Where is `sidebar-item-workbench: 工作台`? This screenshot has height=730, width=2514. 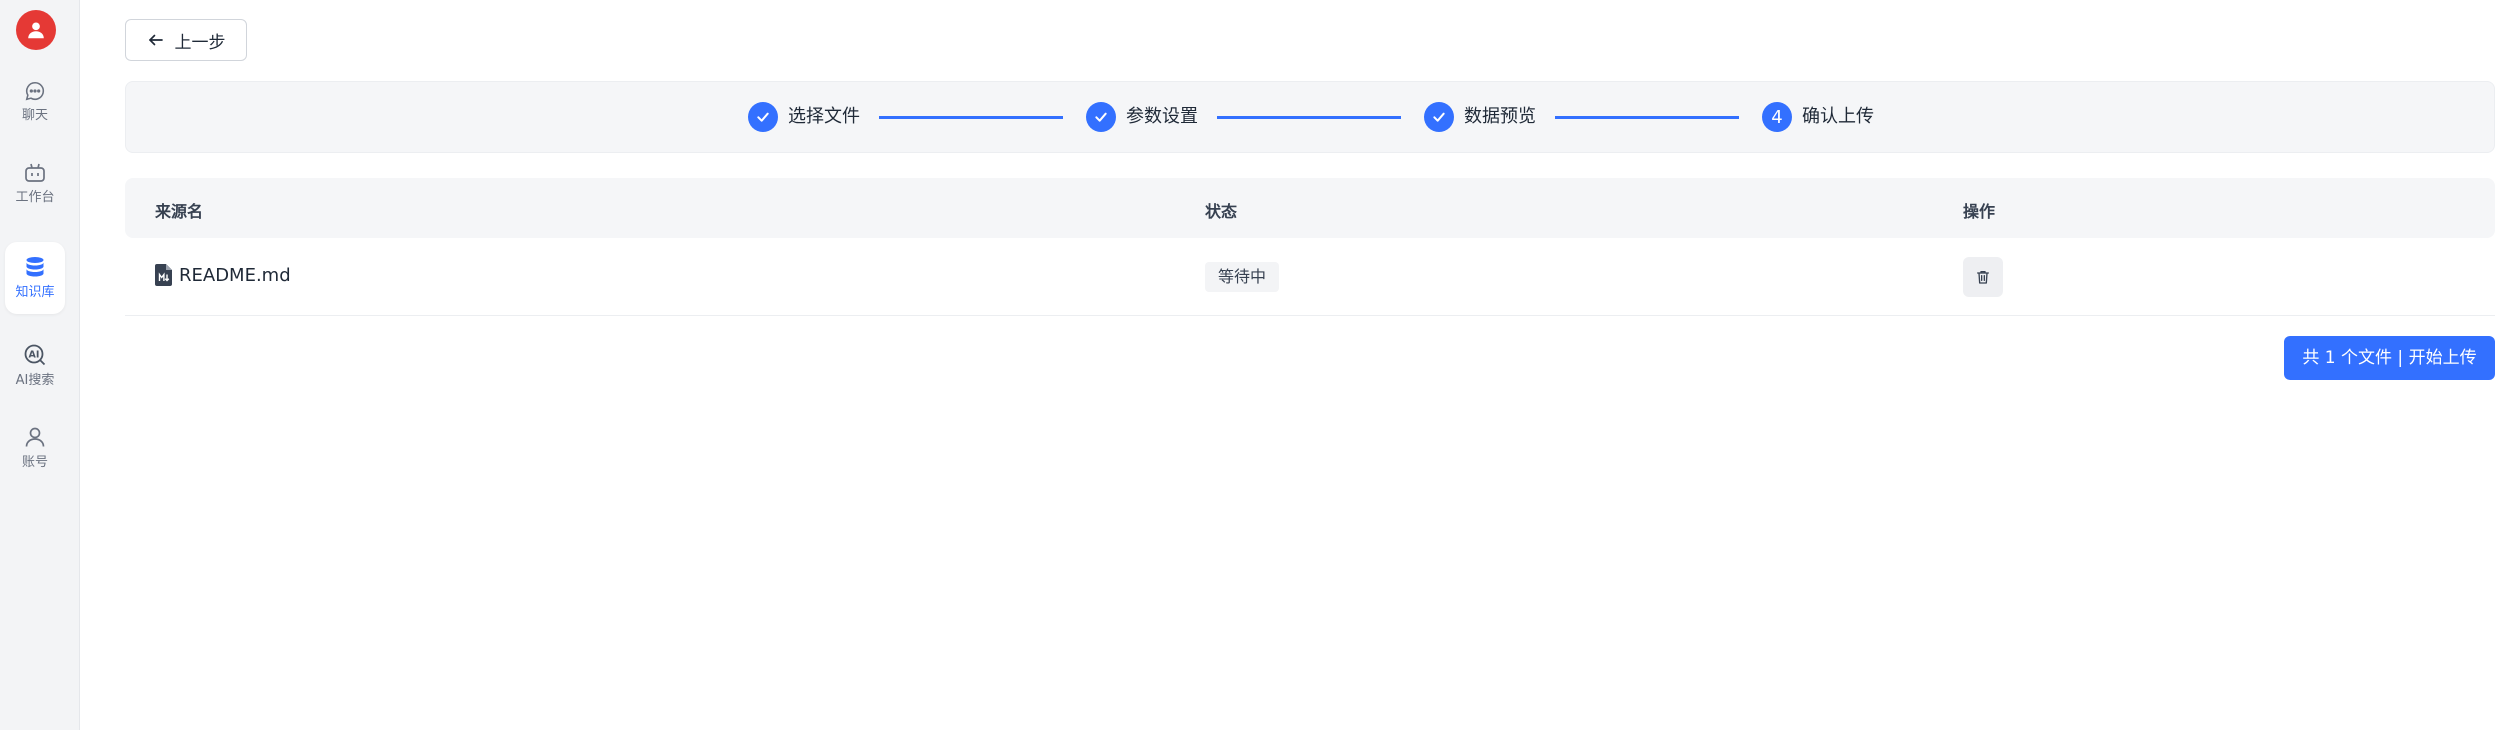 sidebar-item-workbench: 工作台 is located at coordinates (35, 184).